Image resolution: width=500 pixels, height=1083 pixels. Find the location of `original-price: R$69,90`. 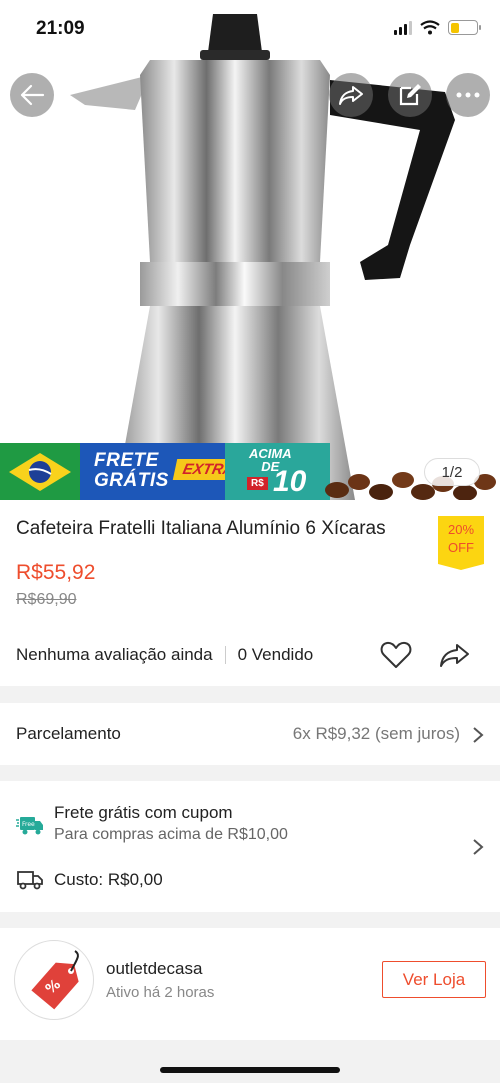

original-price: R$69,90 is located at coordinates (46, 599).